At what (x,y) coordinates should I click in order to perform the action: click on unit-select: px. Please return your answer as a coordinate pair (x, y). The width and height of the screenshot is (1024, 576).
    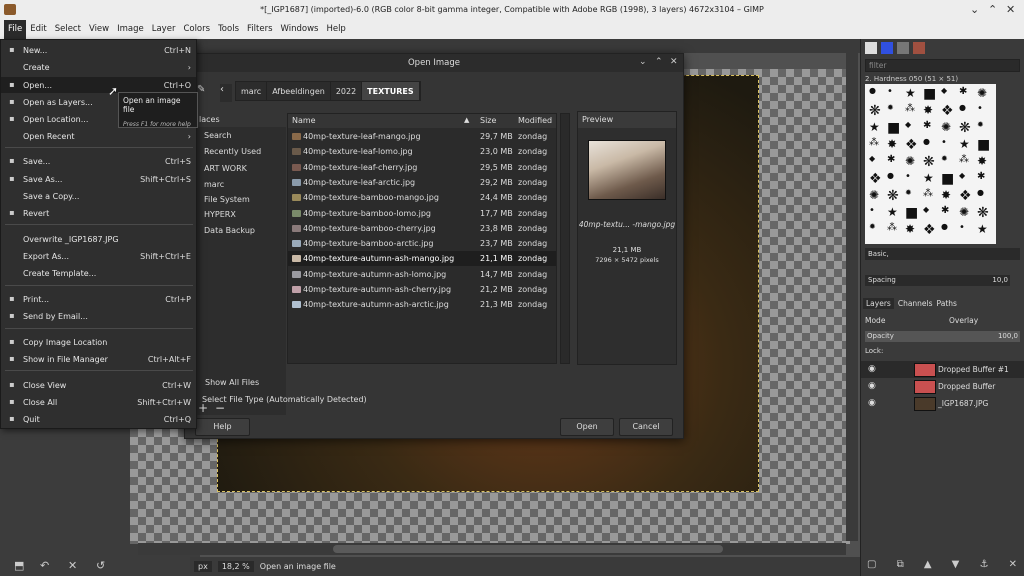
    Looking at the image, I should click on (203, 566).